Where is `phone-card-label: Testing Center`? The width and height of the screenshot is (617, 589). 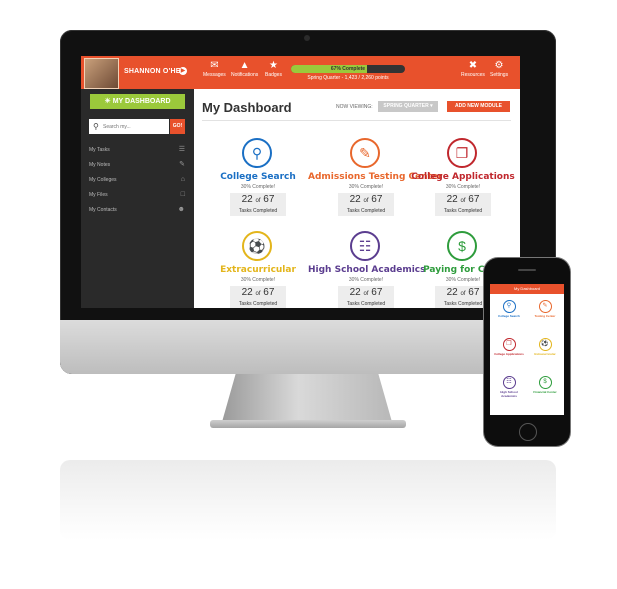
phone-card-label: Testing Center is located at coordinates (545, 316).